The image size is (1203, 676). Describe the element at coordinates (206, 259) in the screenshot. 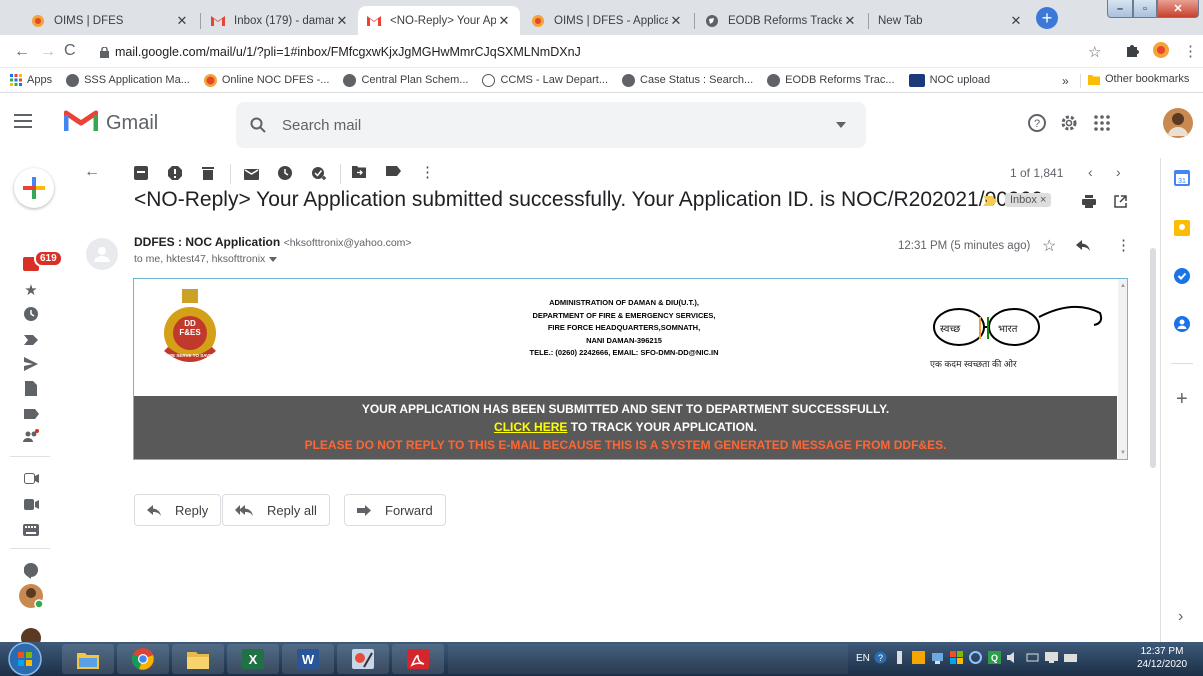

I see `recipients-line: to me, hktest47, hksofttronix` at that location.